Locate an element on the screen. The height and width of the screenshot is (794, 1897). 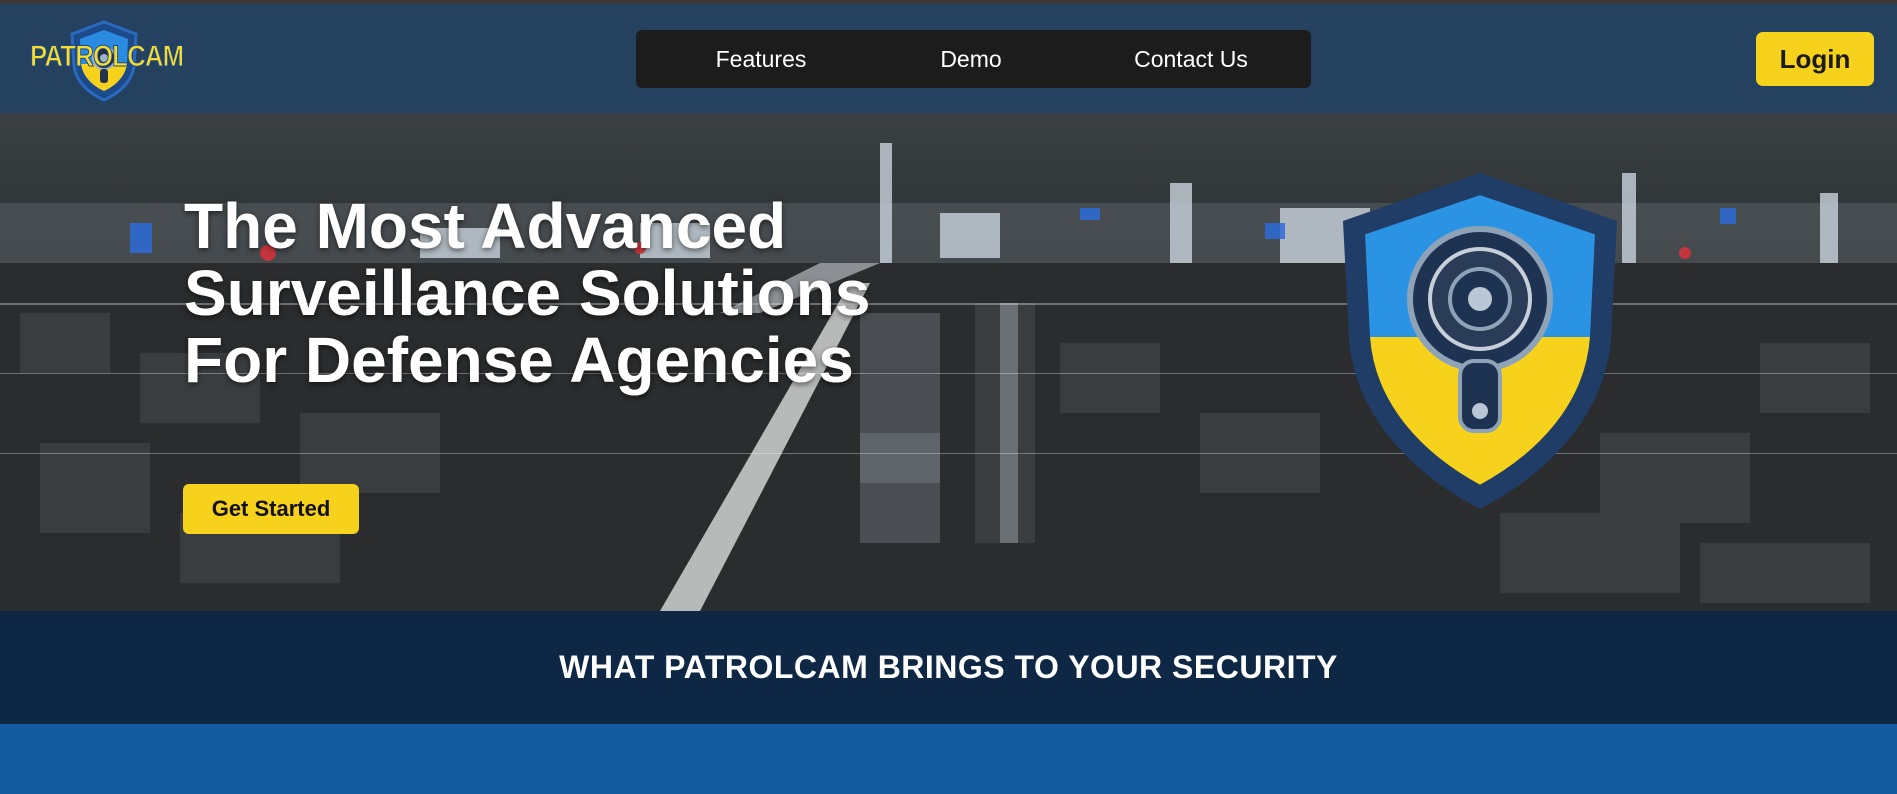
section-title: WHAT PATROLCAM BRINGS TO YOUR SECURITY is located at coordinates (948, 667).